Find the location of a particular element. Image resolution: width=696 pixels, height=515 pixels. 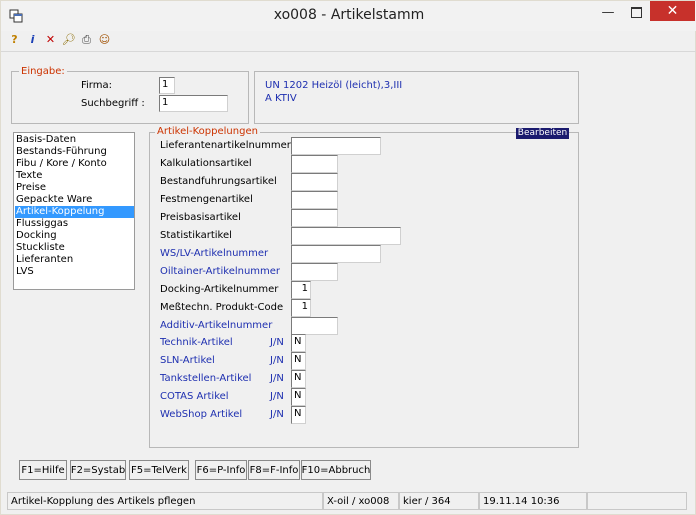

info-icon: i is located at coordinates (32, 39).